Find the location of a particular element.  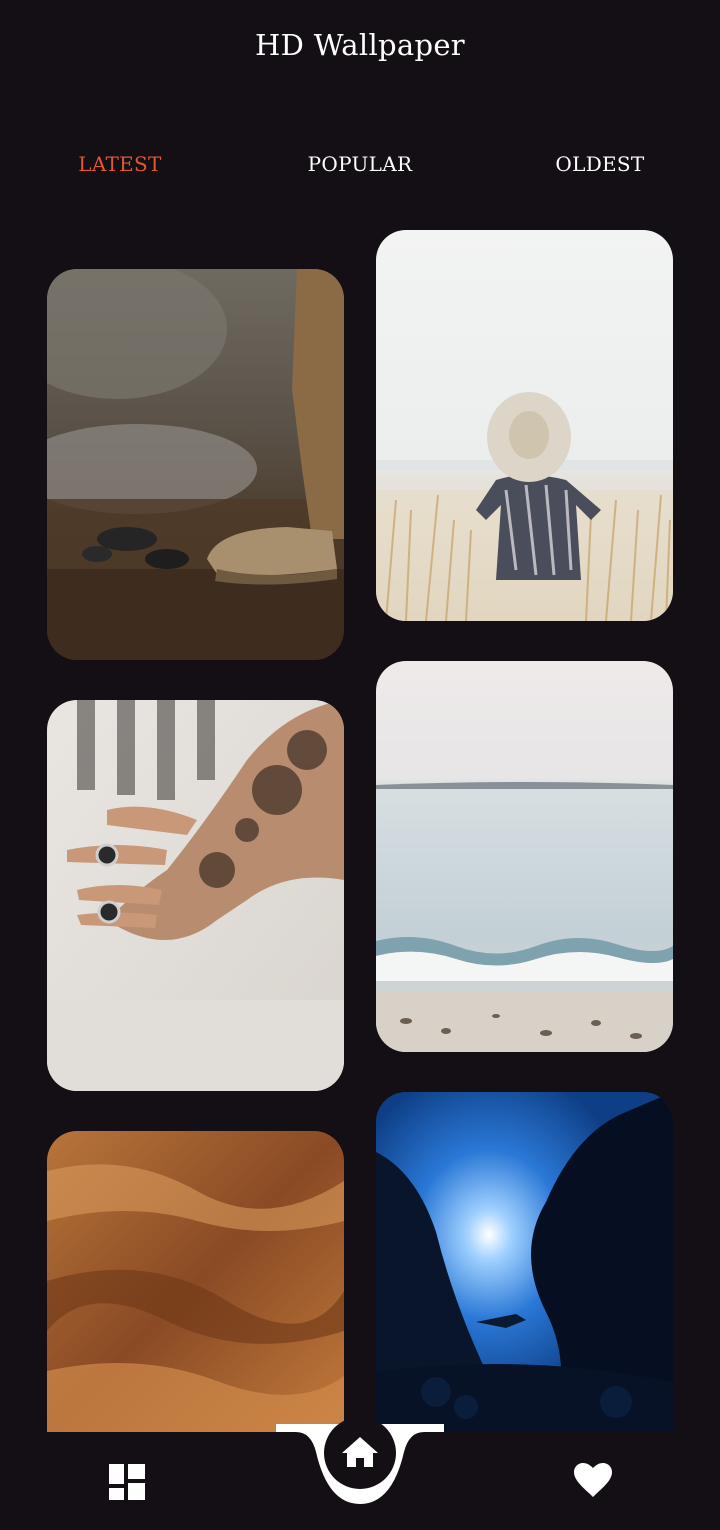

tab-popular: POPULAR is located at coordinates (360, 164).